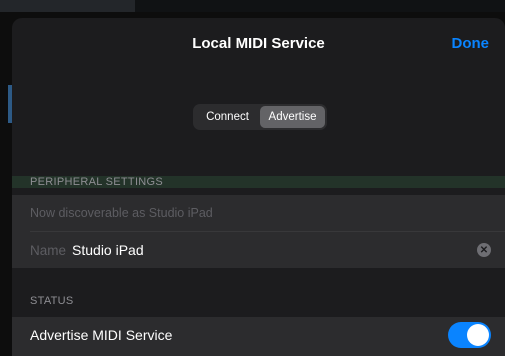  Describe the element at coordinates (258, 213) in the screenshot. I see `discoverable-status-row: Now discoverable as Studio iPad` at that location.